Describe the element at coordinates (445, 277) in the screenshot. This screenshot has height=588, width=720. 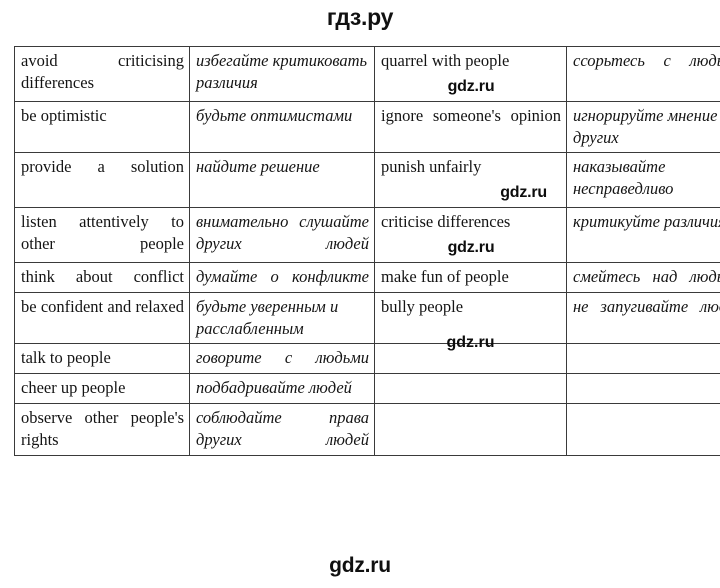
I see `phrase-english: make fun of people` at that location.